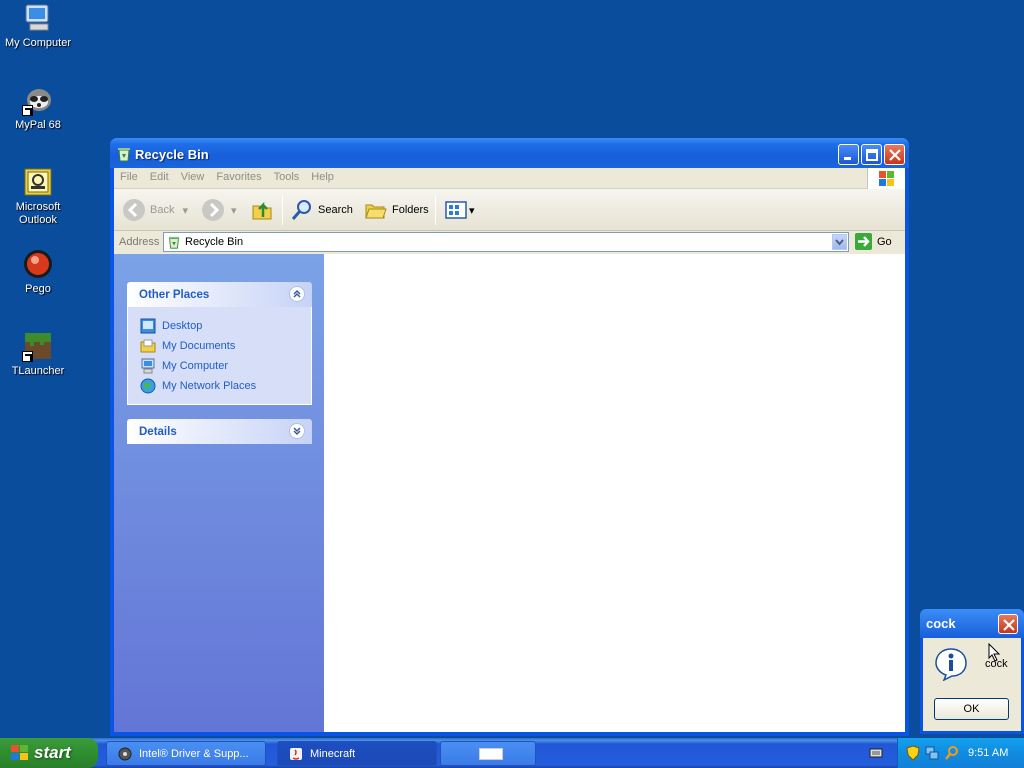 This screenshot has width=1024, height=768. I want to click on search-button: Search, so click(321, 210).